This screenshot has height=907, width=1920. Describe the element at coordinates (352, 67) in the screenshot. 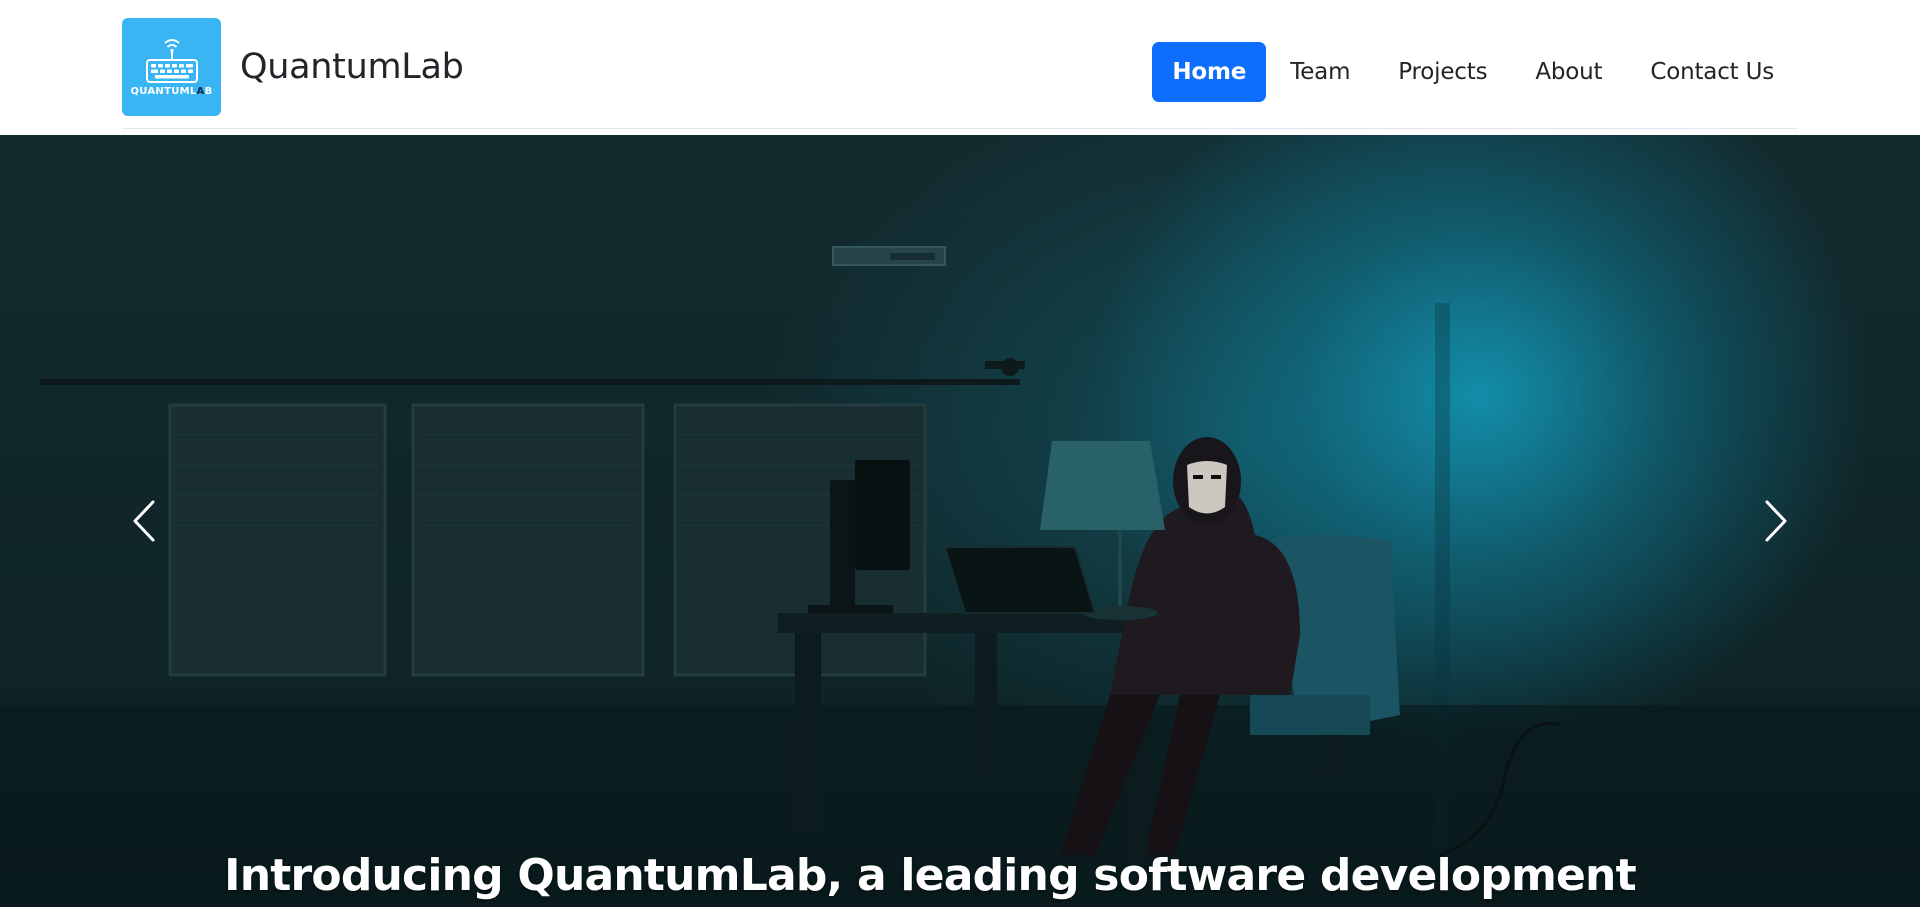

I see `brand-name: QuantumLab` at that location.